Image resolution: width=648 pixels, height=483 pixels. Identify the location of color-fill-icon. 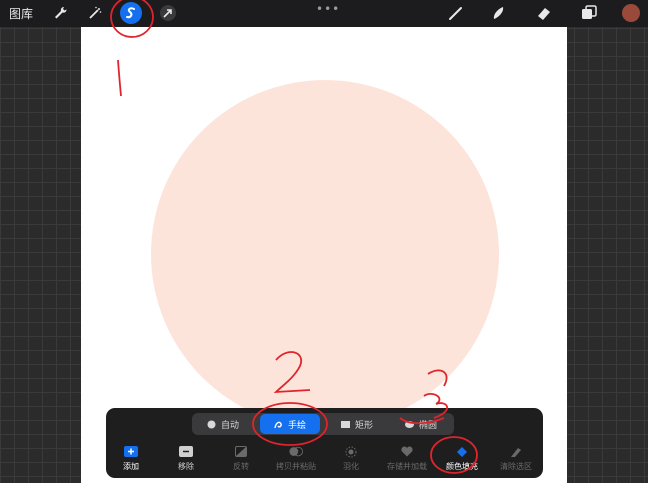
(462, 451).